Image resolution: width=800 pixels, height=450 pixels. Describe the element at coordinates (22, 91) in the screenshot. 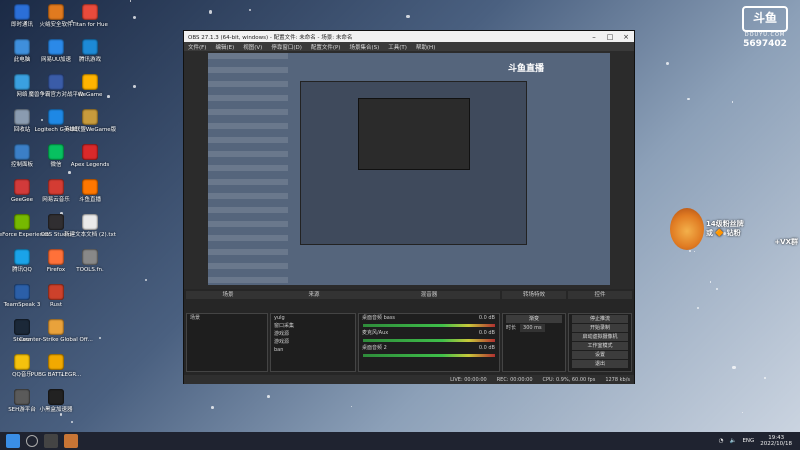

I see `desktop-icon: 网络` at that location.